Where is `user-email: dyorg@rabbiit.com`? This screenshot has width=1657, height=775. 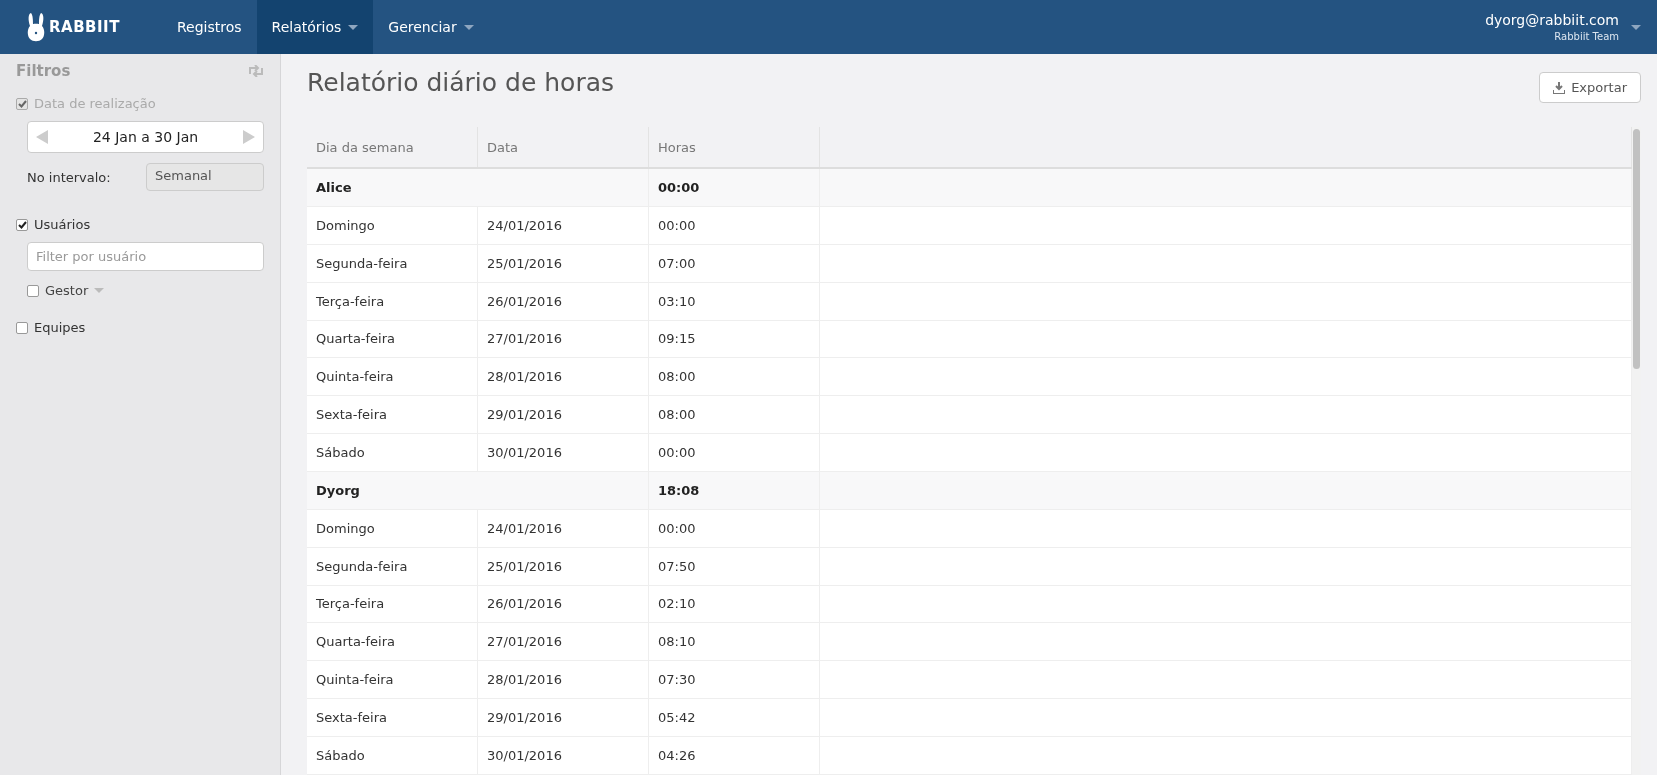
user-email: dyorg@rabbiit.com is located at coordinates (1552, 20).